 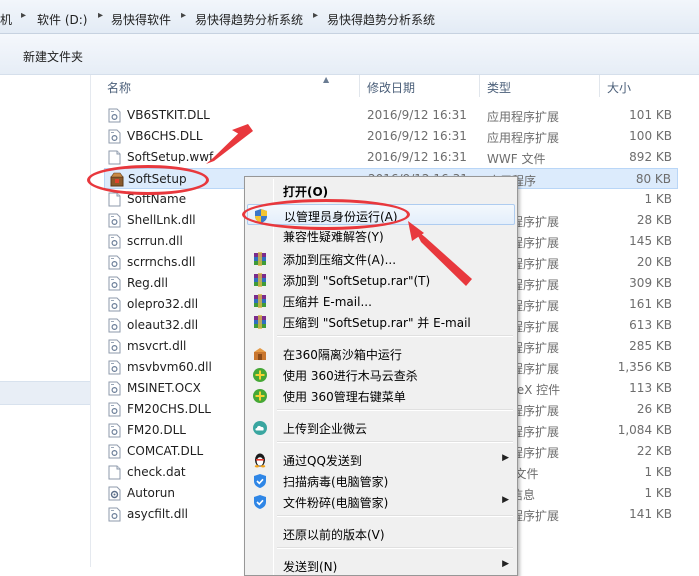 I want to click on annotation-arrow-icon, so click(x=443, y=257).